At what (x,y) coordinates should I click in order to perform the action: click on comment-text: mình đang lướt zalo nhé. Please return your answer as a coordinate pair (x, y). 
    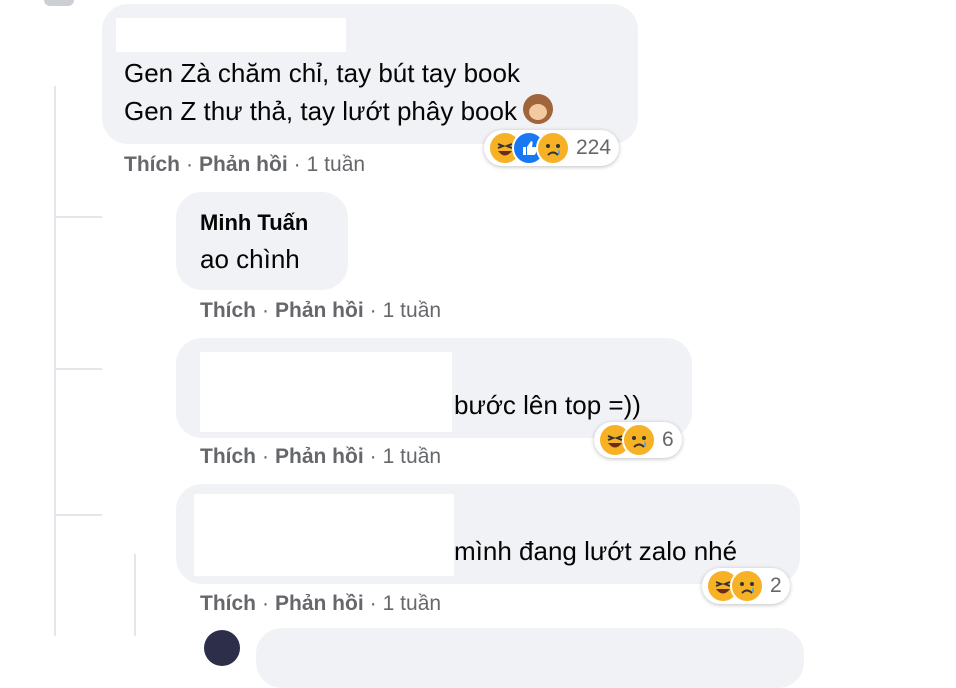
    Looking at the image, I should click on (596, 551).